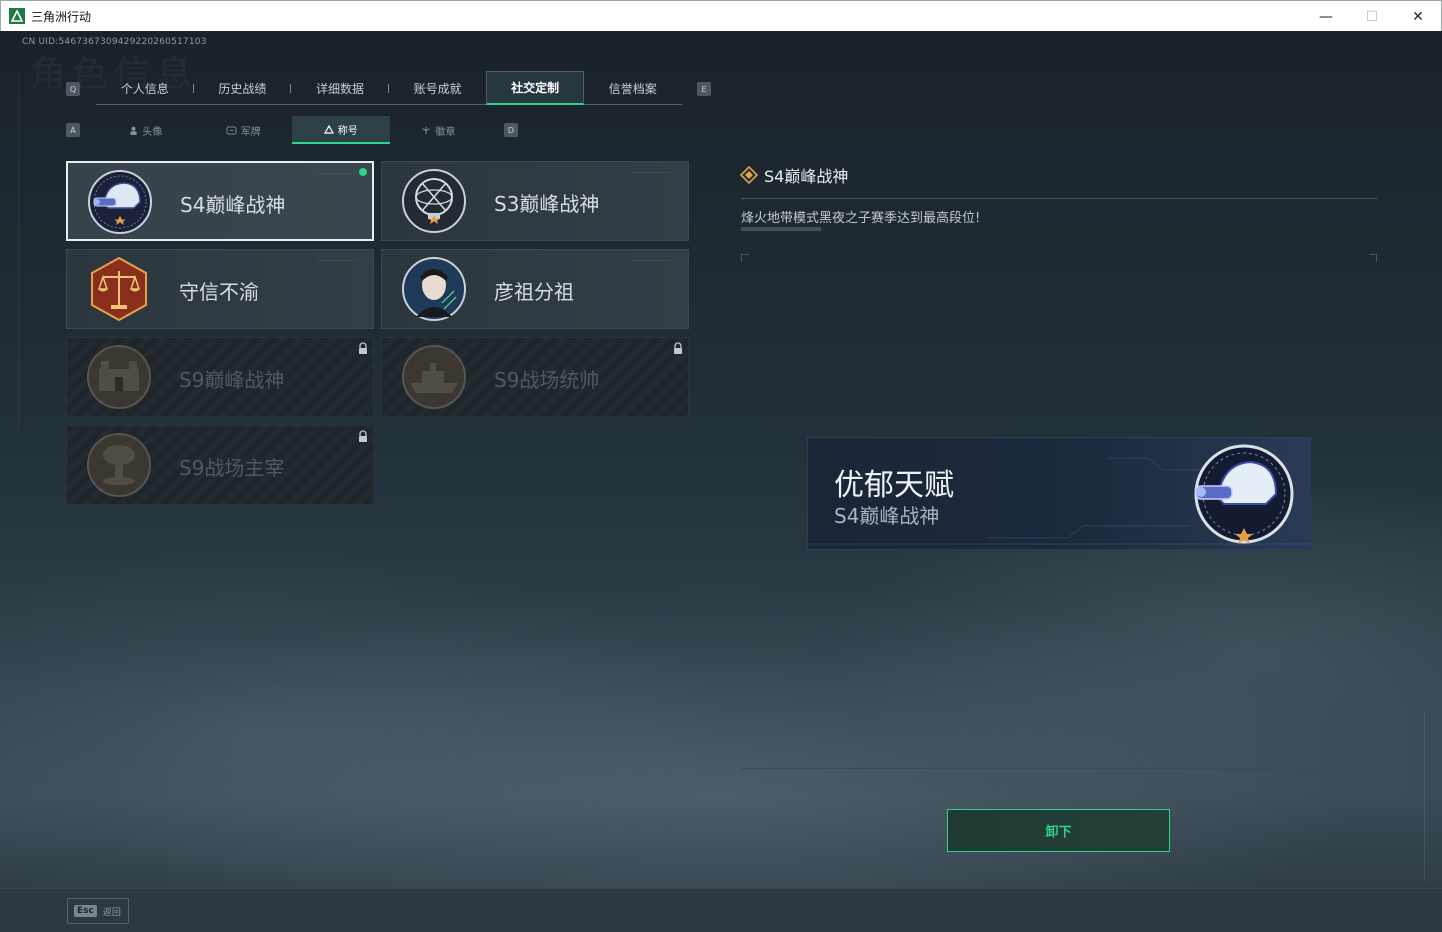 The width and height of the screenshot is (1442, 932). What do you see at coordinates (231, 130) in the screenshot?
I see `dogtag-icon` at bounding box center [231, 130].